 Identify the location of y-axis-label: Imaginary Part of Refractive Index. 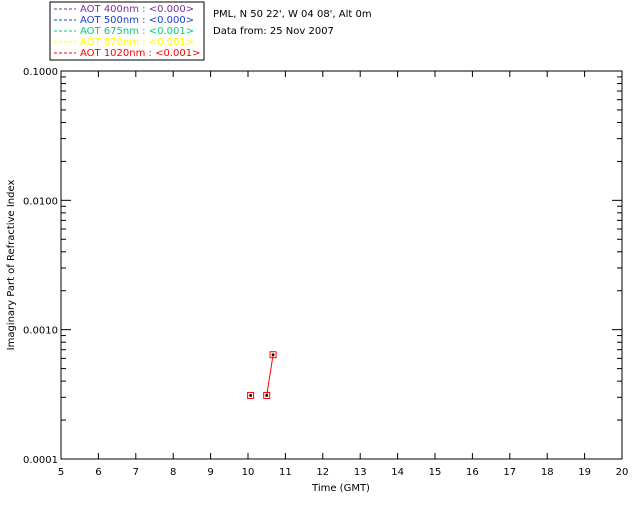
(11, 265).